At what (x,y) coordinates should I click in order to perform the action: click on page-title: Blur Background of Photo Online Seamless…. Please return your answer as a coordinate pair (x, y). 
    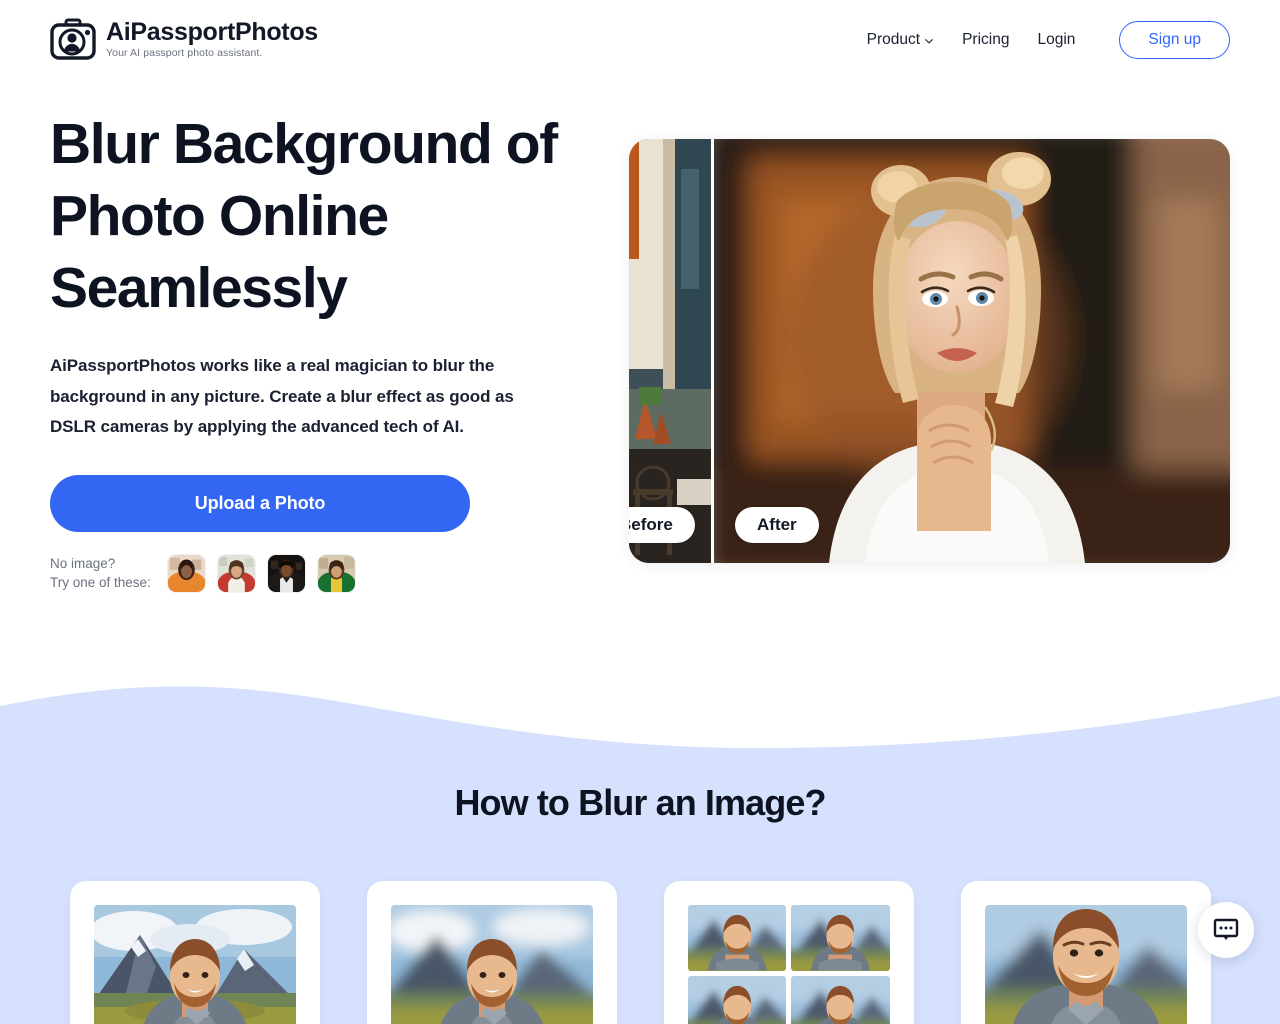
    Looking at the image, I should click on (304, 216).